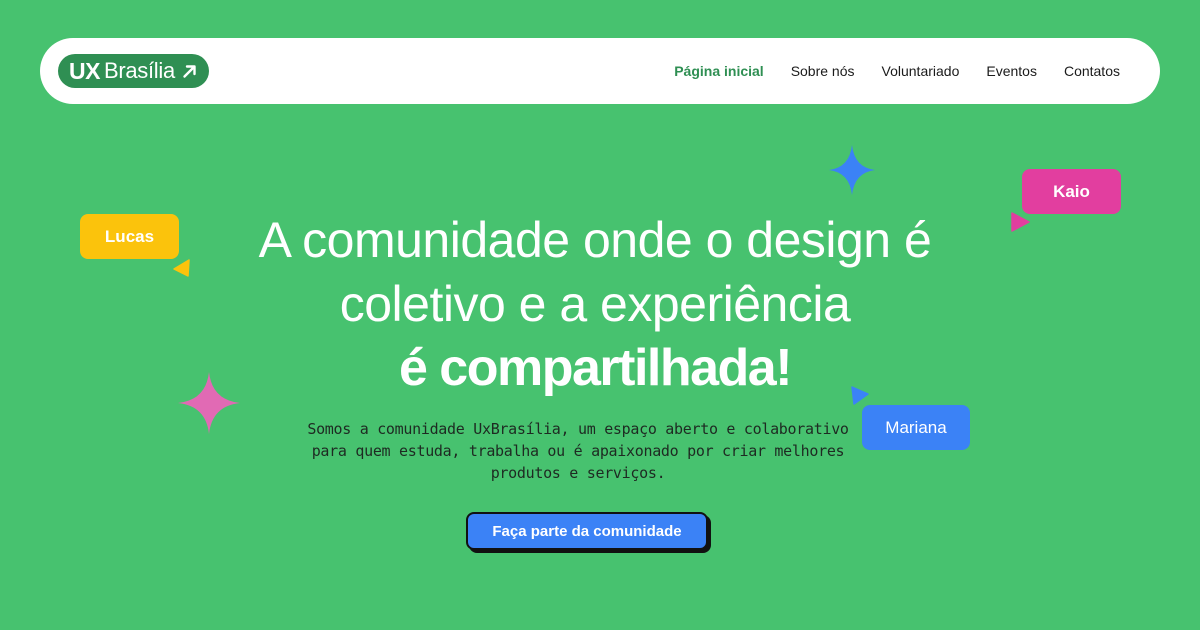 This screenshot has width=1200, height=630. What do you see at coordinates (189, 71) in the screenshot?
I see `arrow-up-right-icon` at bounding box center [189, 71].